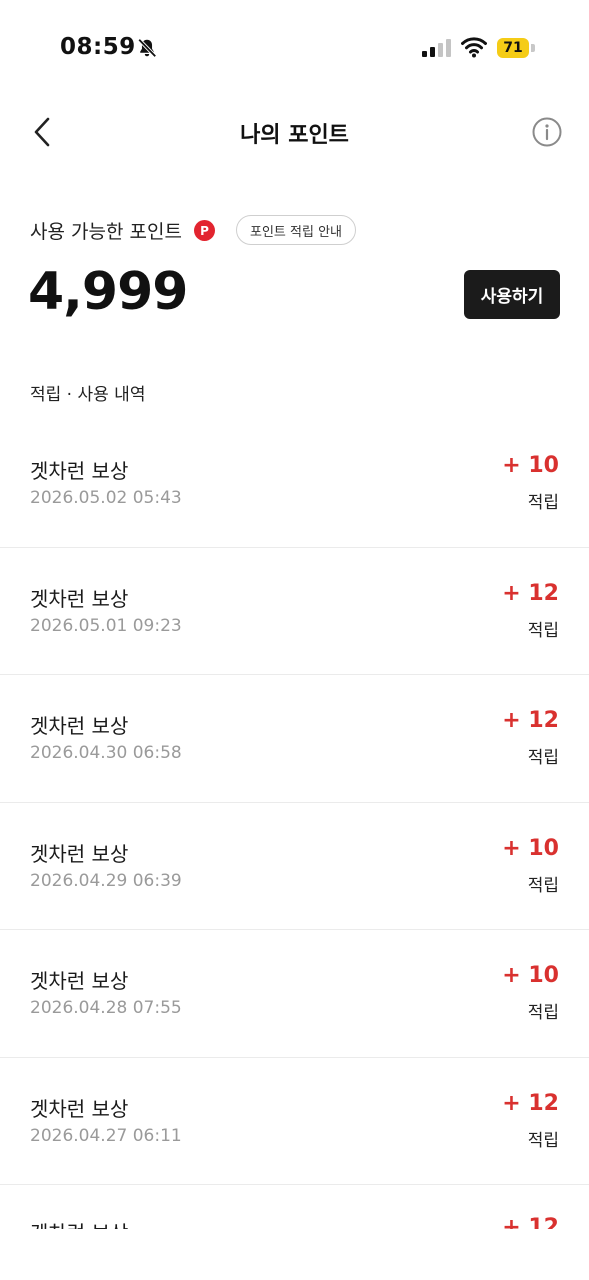  Describe the element at coordinates (294, 866) in the screenshot. I see `history-row: 겟차런 보상 2026.04.29 06:39 + 10 적립` at that location.